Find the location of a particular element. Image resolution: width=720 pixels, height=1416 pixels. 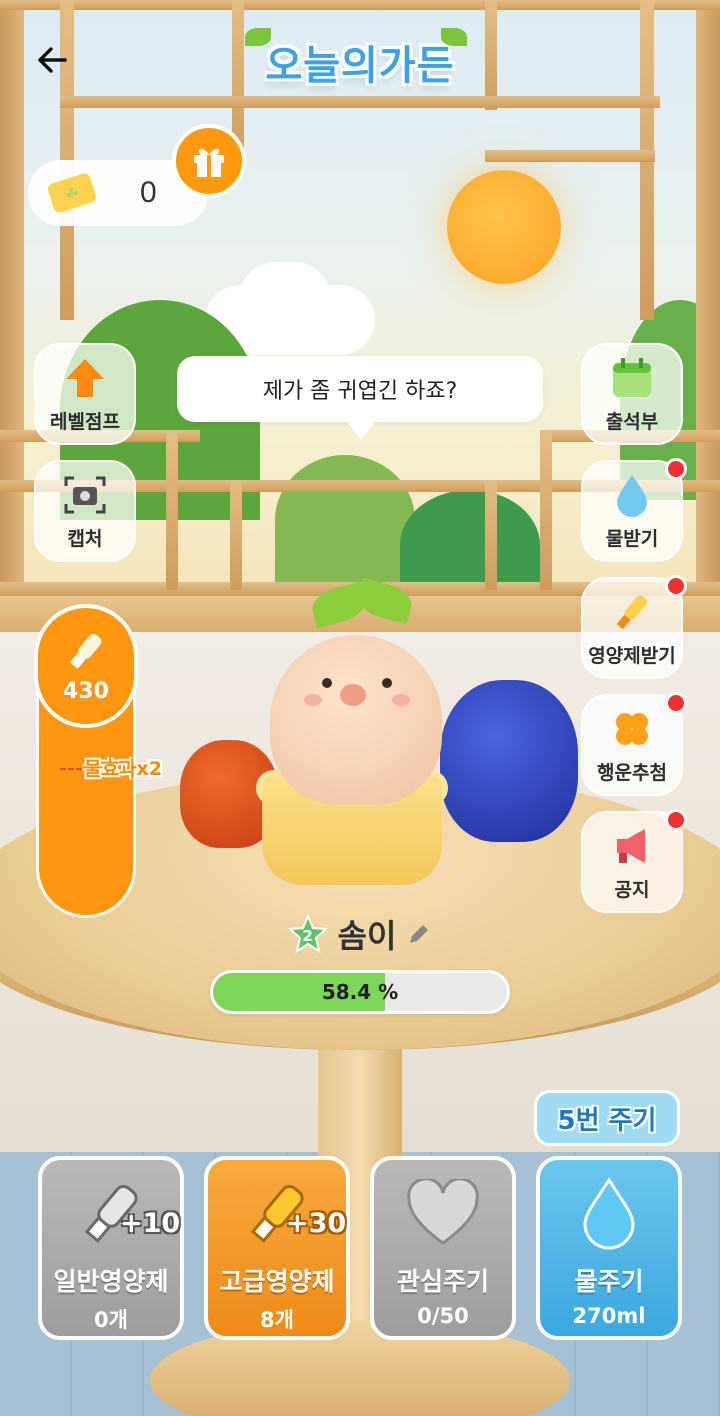

gift-button is located at coordinates (209, 161).